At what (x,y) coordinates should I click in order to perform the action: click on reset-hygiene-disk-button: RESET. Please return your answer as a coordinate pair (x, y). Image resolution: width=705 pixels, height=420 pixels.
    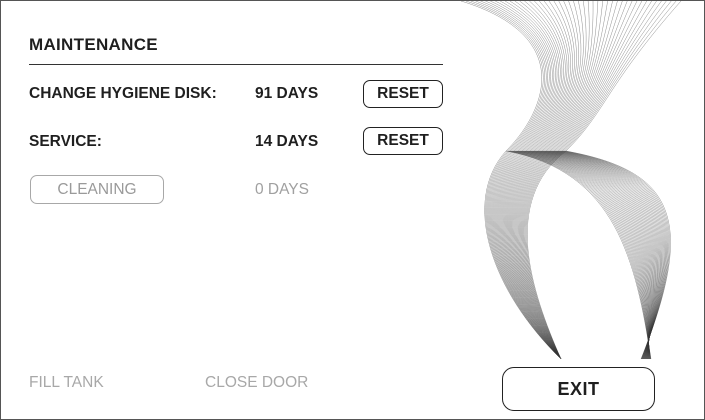
    Looking at the image, I should click on (403, 94).